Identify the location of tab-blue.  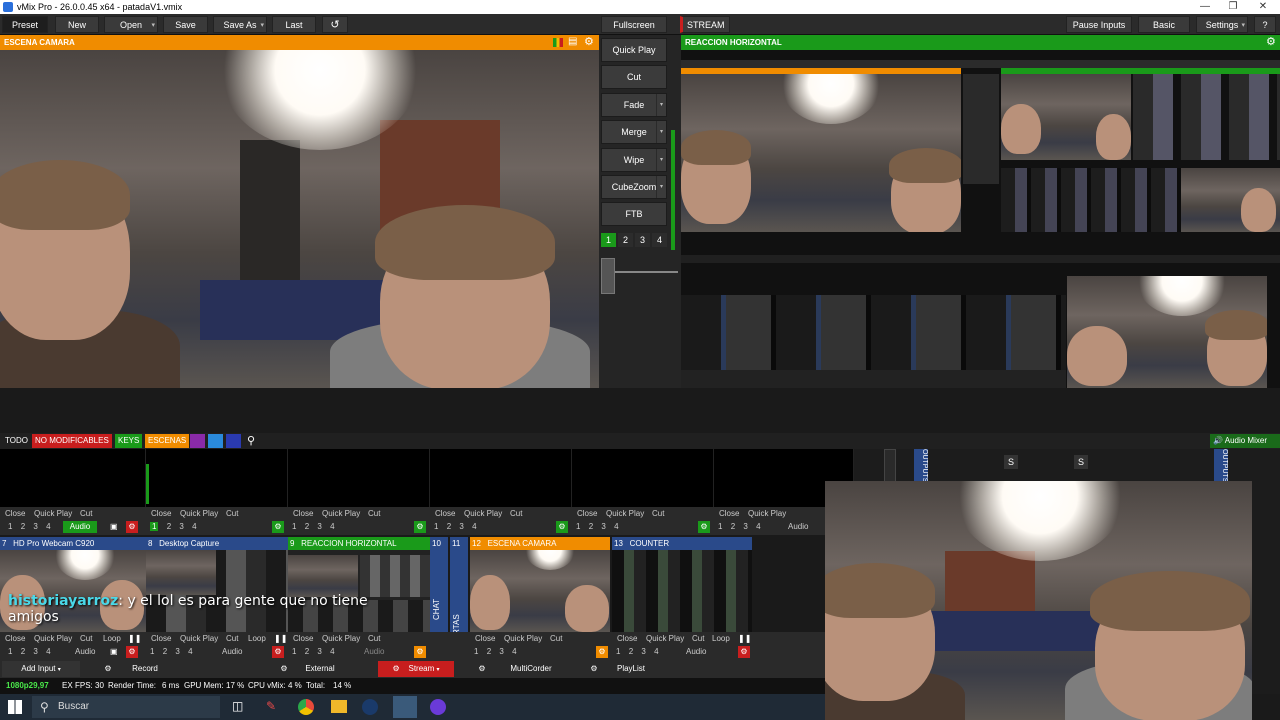
(215, 441).